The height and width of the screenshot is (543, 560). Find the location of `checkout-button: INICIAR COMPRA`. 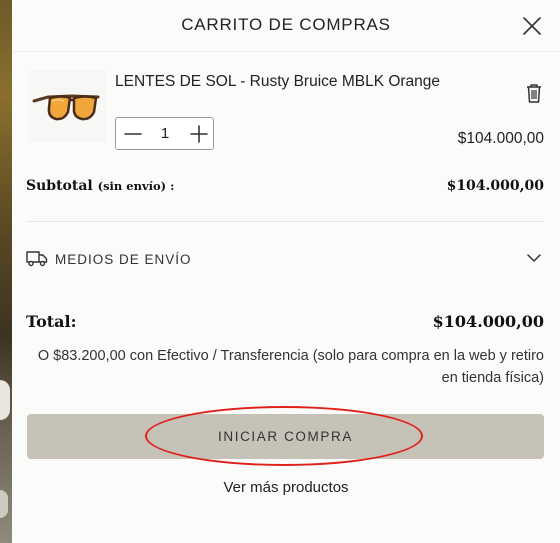

checkout-button: INICIAR COMPRA is located at coordinates (285, 436).